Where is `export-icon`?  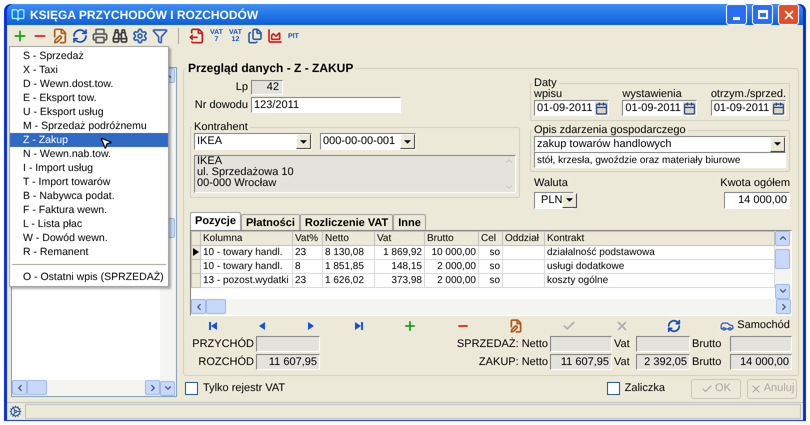 export-icon is located at coordinates (197, 36).